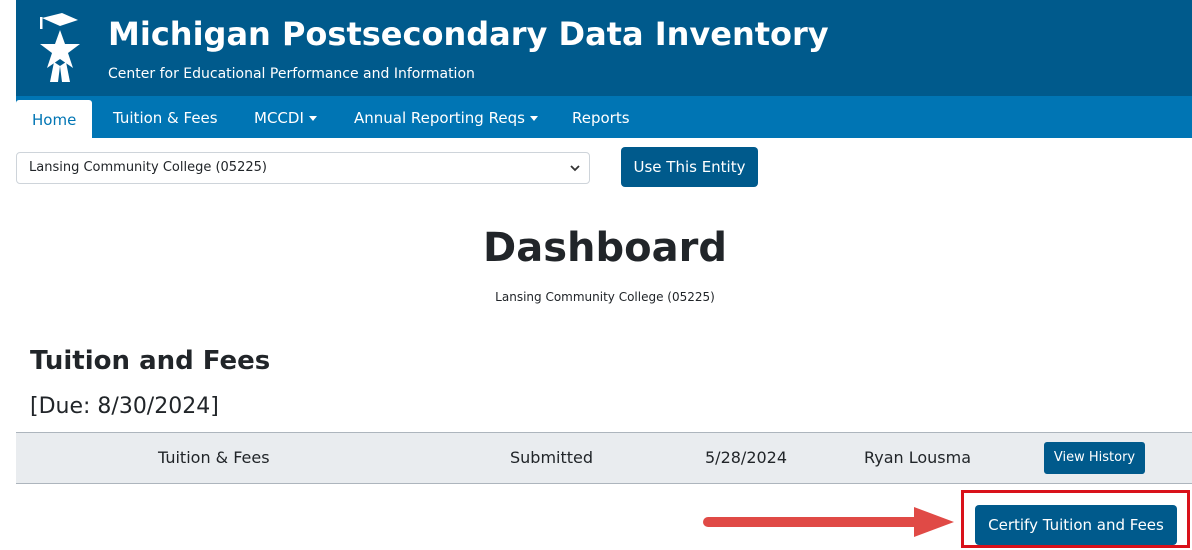  What do you see at coordinates (575, 168) in the screenshot?
I see `chevron-down-icon` at bounding box center [575, 168].